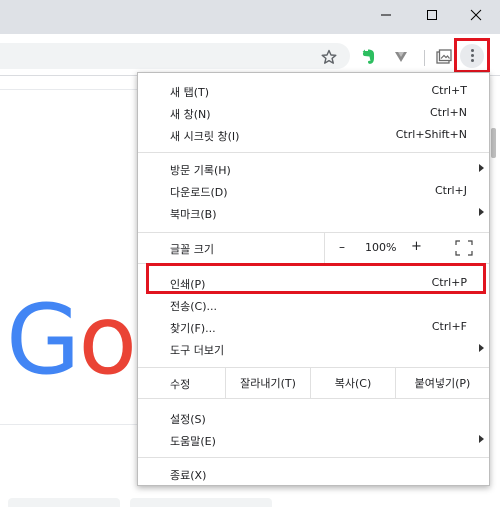 Image resolution: width=500 pixels, height=507 pixels. Describe the element at coordinates (313, 349) in the screenshot. I see `menu-item-more-tools: 도구 더보기` at that location.